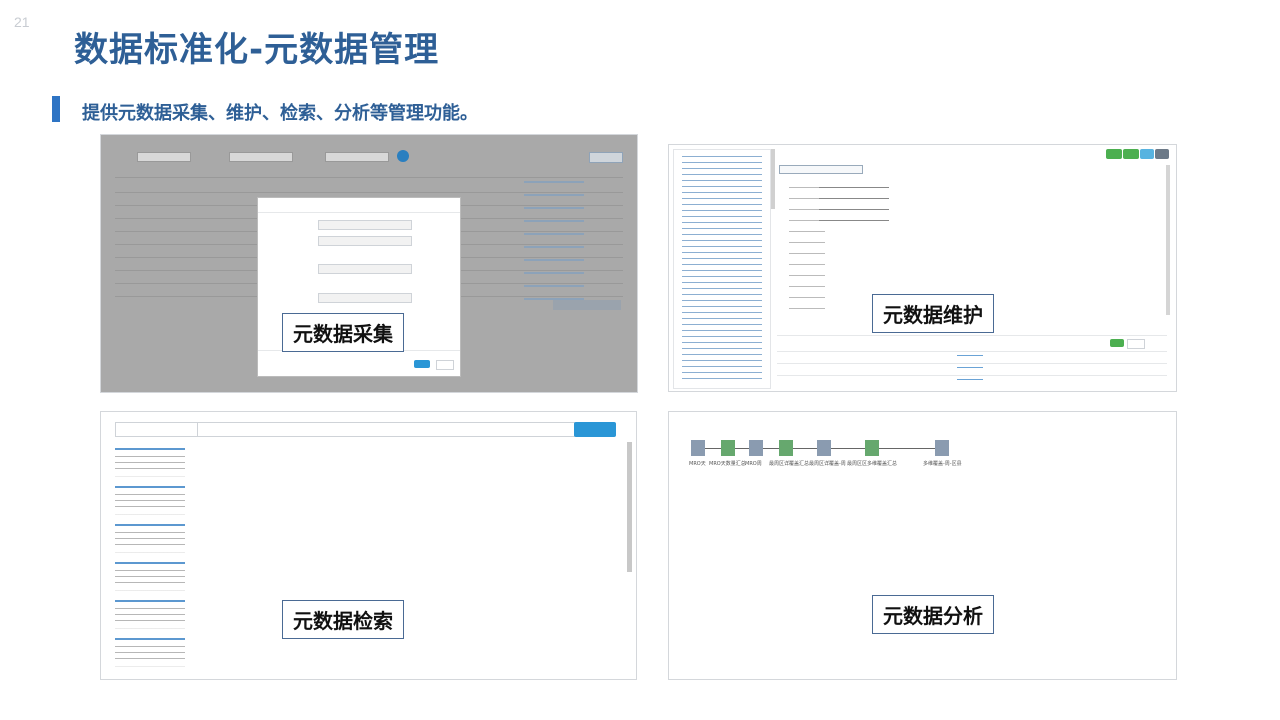 Image resolution: width=1280 pixels, height=720 pixels. Describe the element at coordinates (727, 464) in the screenshot. I see `lineage-node-label: MRO天数量汇总` at that location.